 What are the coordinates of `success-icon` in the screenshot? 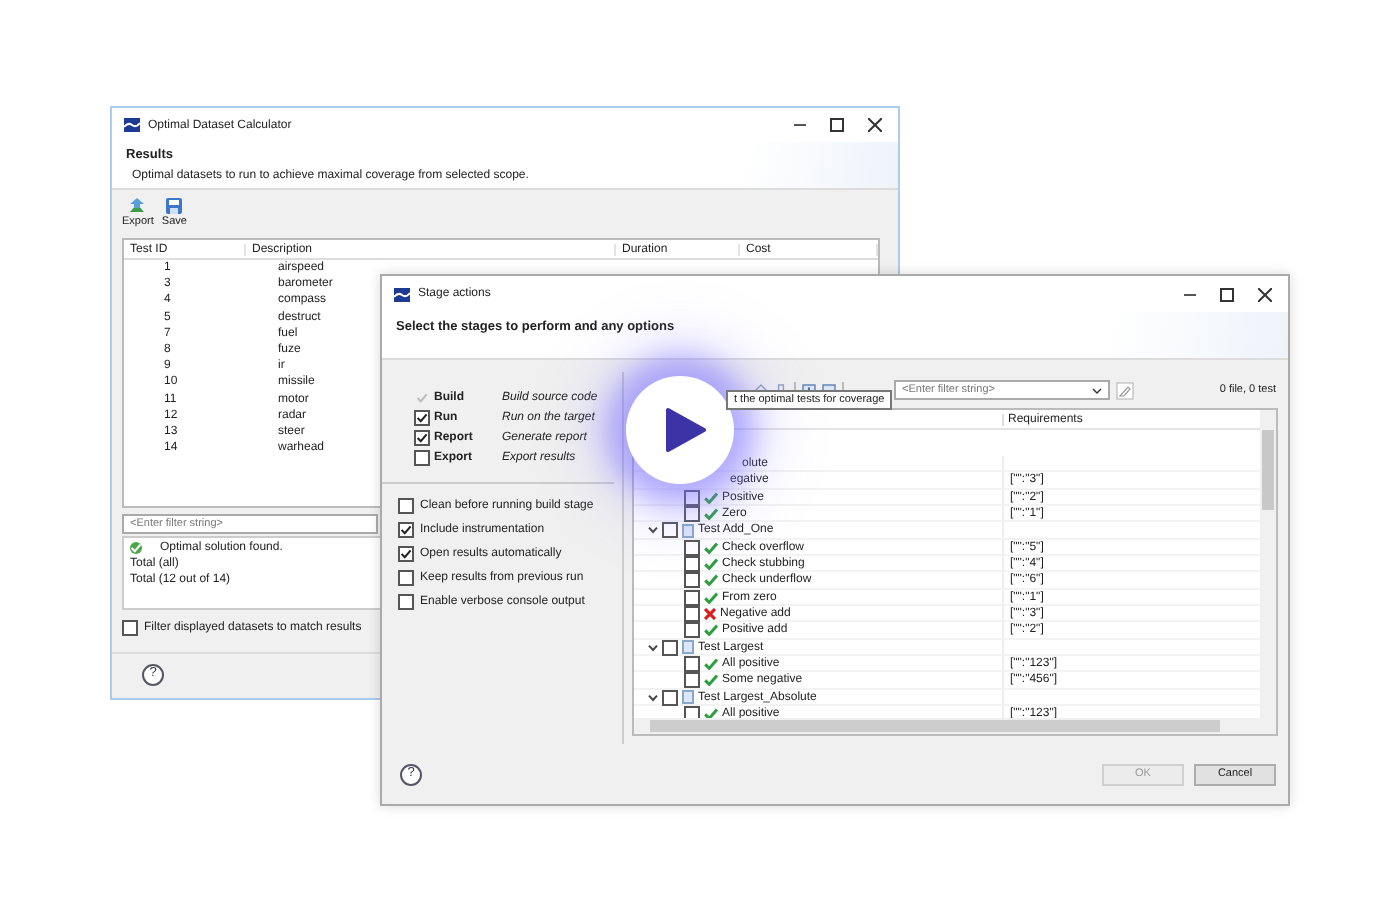 It's located at (136, 548).